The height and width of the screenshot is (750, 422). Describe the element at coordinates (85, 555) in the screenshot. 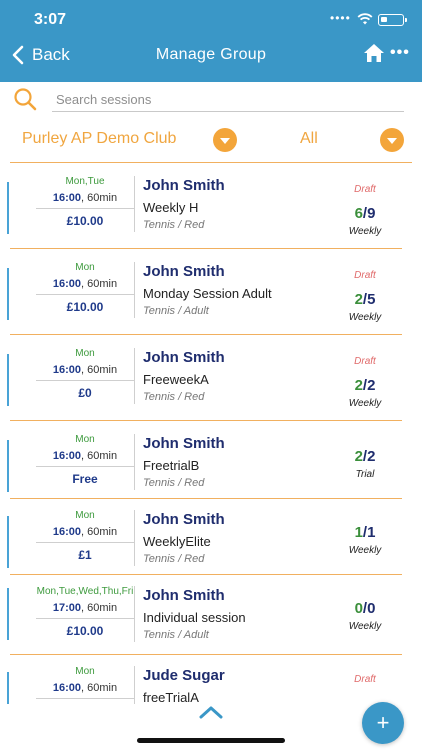

I see `session-price: £1` at that location.